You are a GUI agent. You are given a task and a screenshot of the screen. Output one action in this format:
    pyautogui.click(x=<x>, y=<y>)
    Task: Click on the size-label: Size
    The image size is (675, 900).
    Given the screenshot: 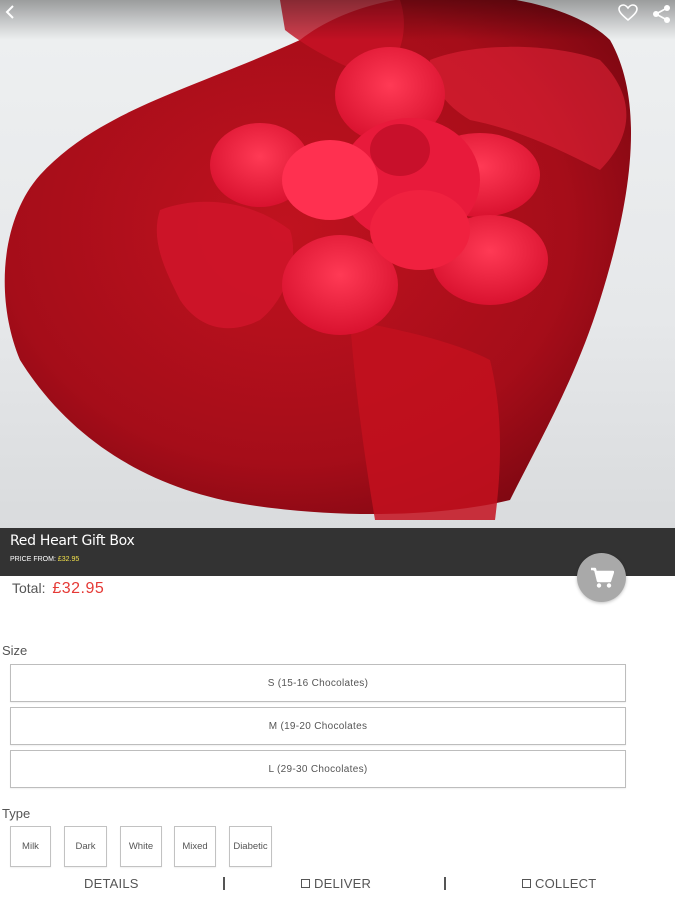 What is the action you would take?
    pyautogui.click(x=15, y=650)
    